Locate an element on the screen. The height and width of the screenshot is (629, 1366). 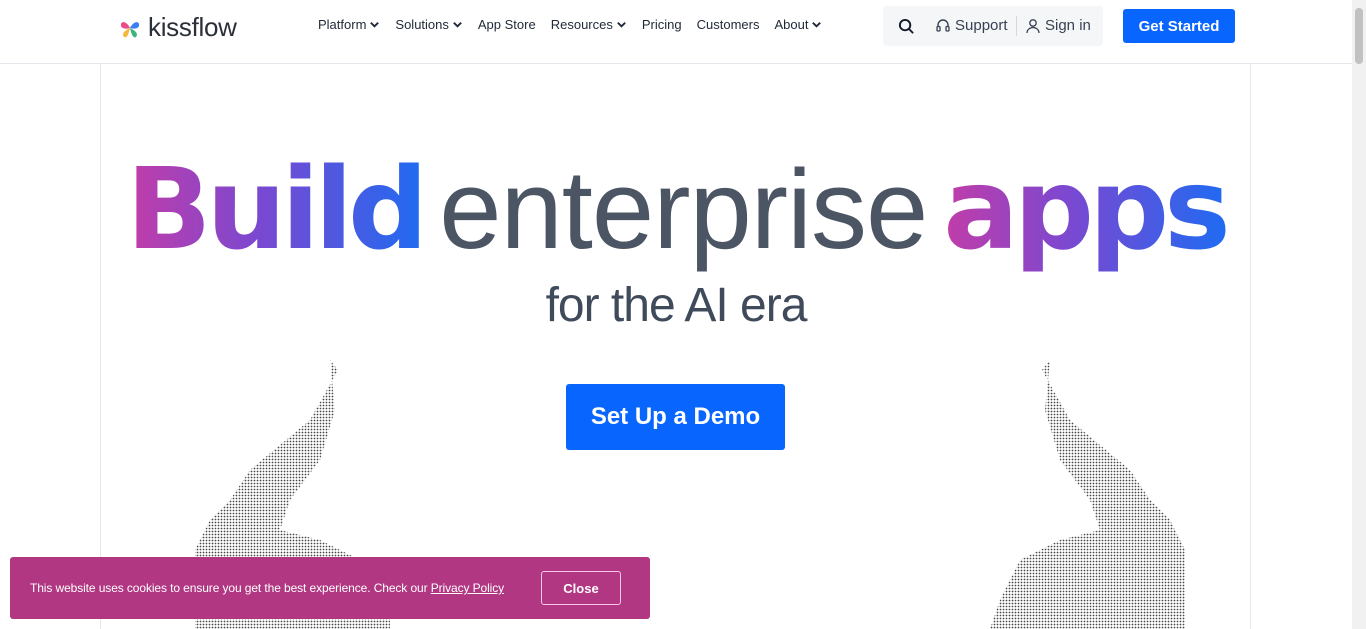
nav-item-about: About is located at coordinates (798, 24).